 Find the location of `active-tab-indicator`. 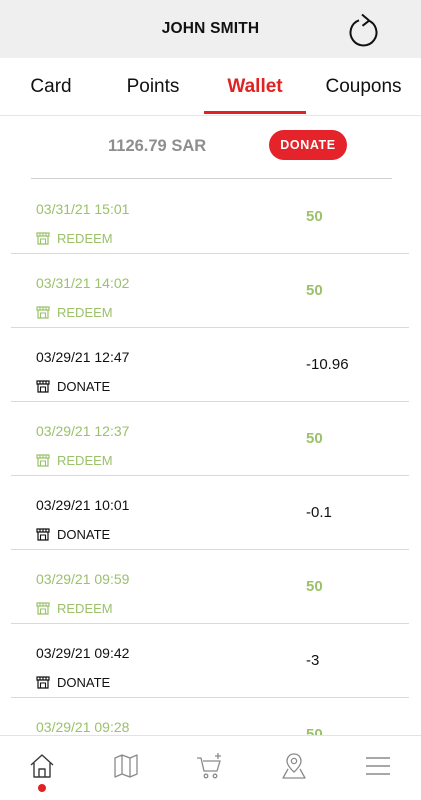

active-tab-indicator is located at coordinates (255, 112).